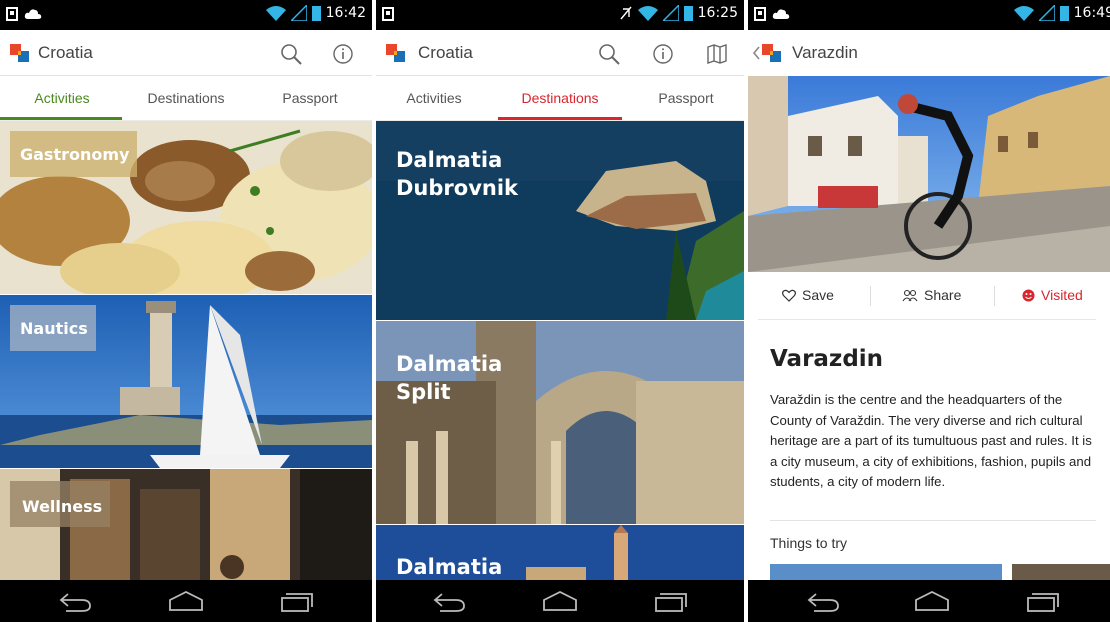  Describe the element at coordinates (929, 53) in the screenshot. I see `app-bar: Varazdin` at that location.